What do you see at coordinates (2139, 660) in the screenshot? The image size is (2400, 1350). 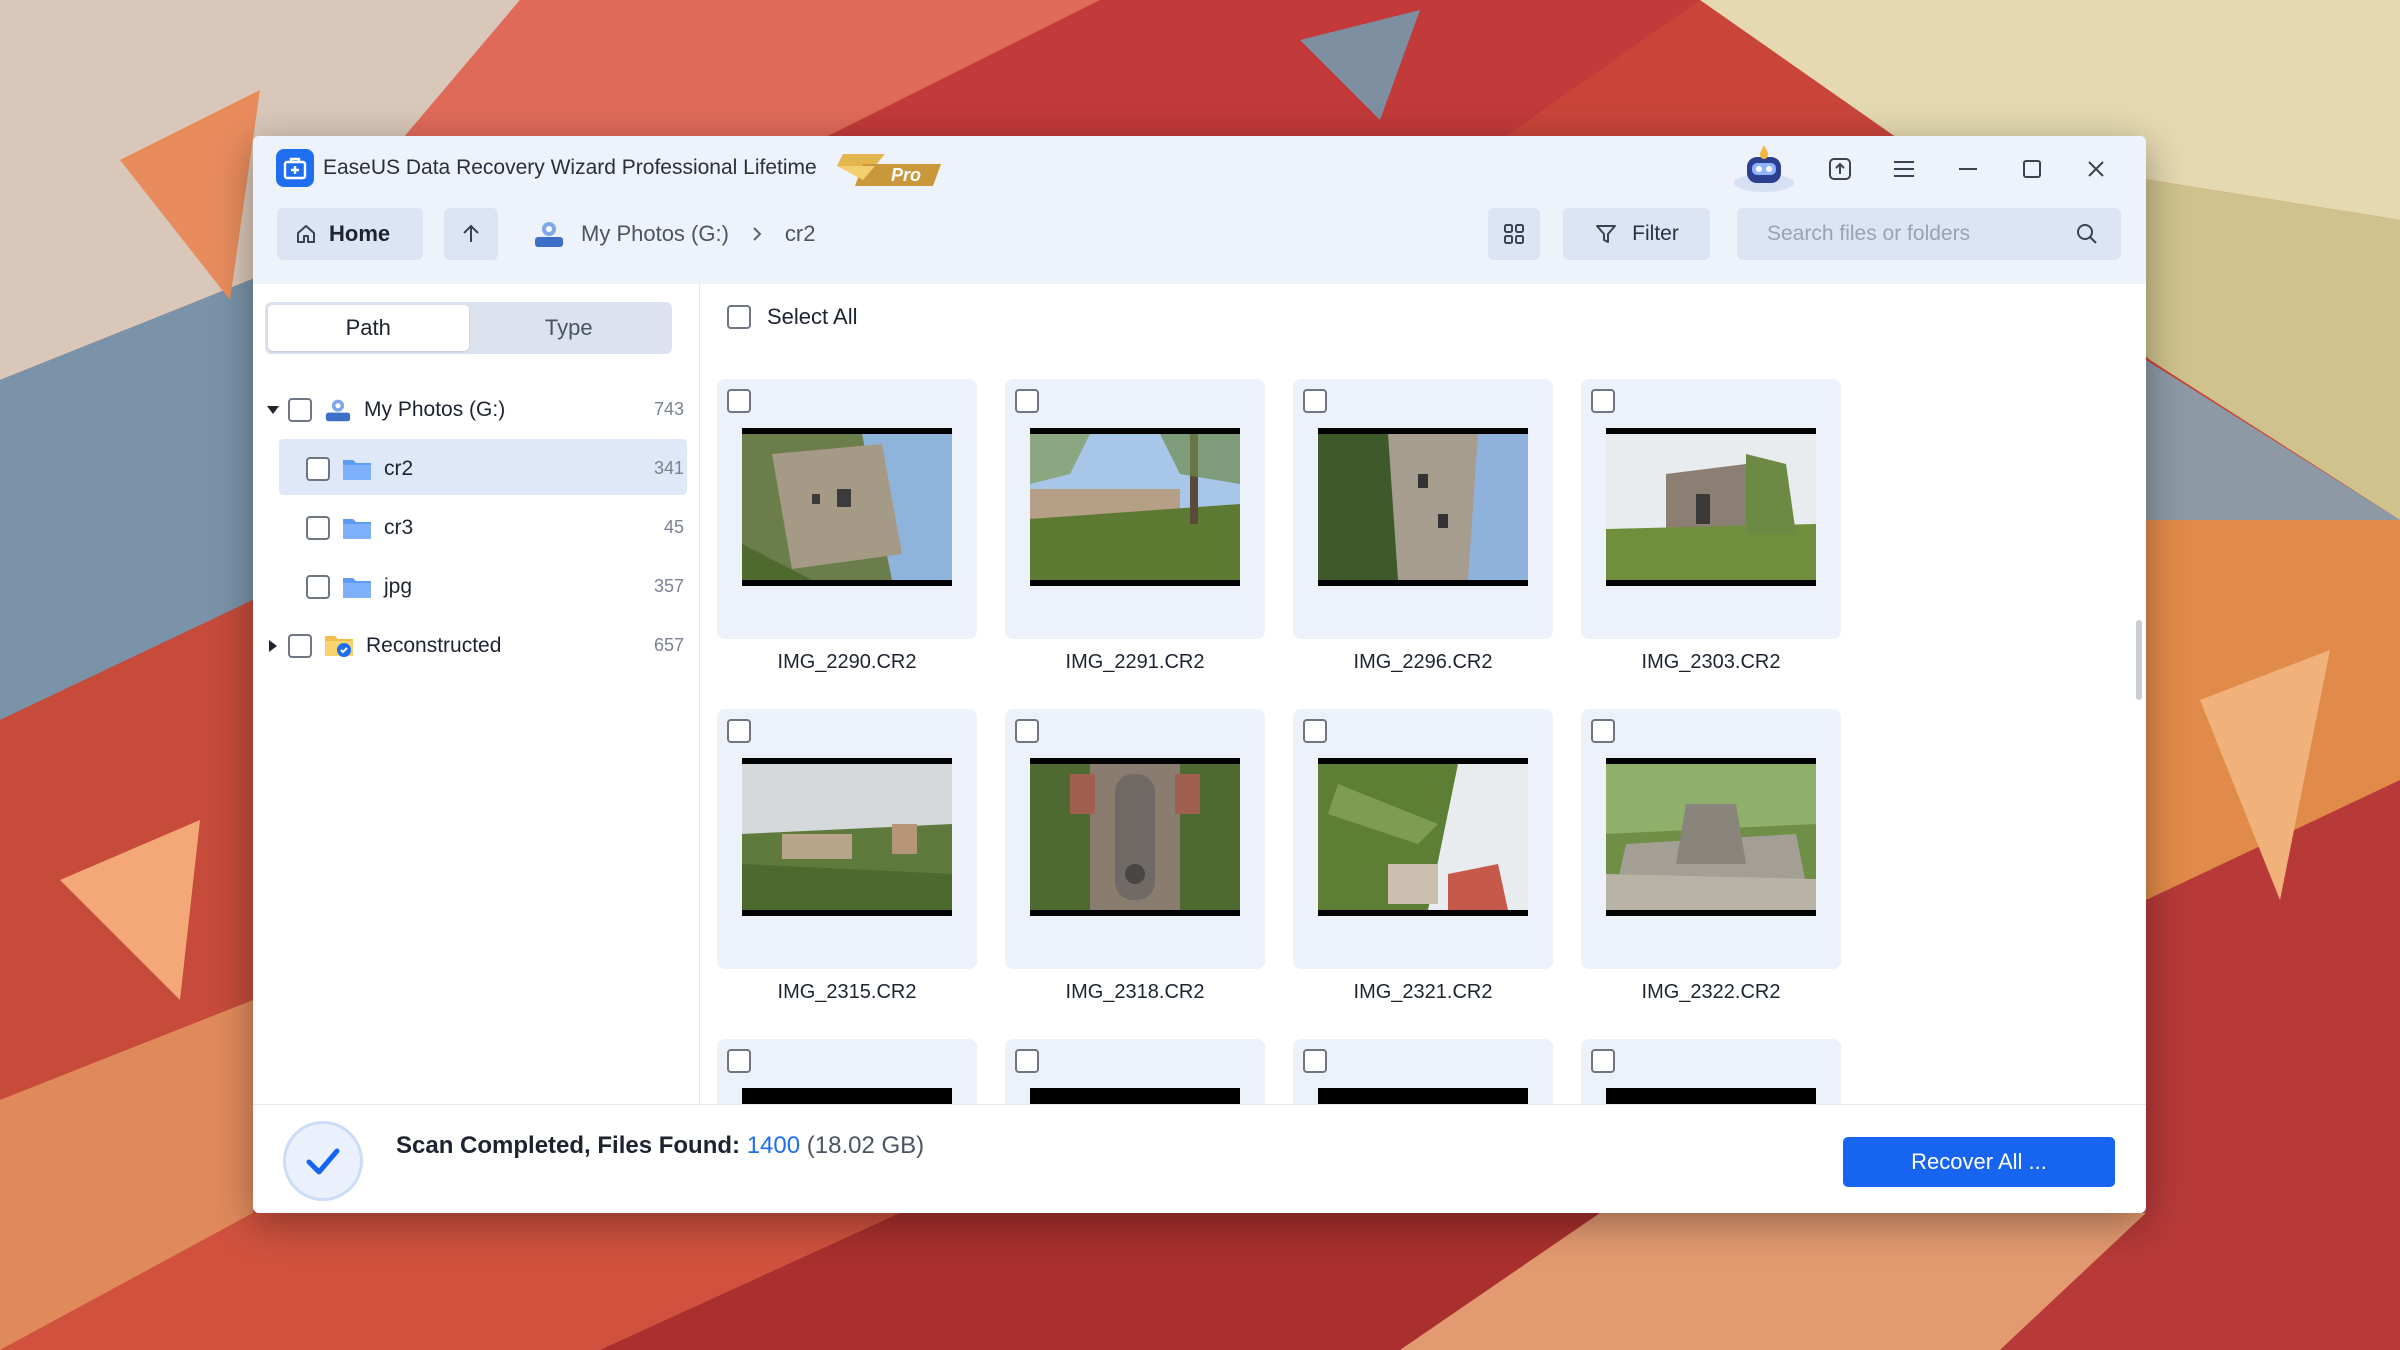 I see `vertical-scrollbar` at bounding box center [2139, 660].